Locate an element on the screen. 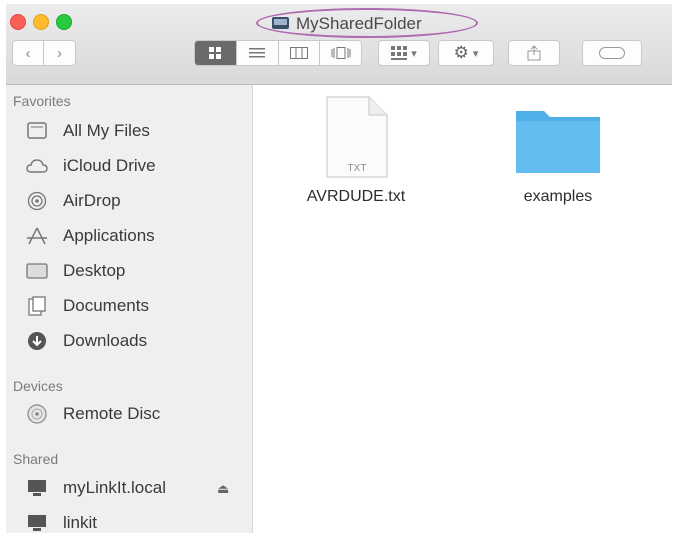 The width and height of the screenshot is (678, 538). arrange-button: ▾ is located at coordinates (404, 53).